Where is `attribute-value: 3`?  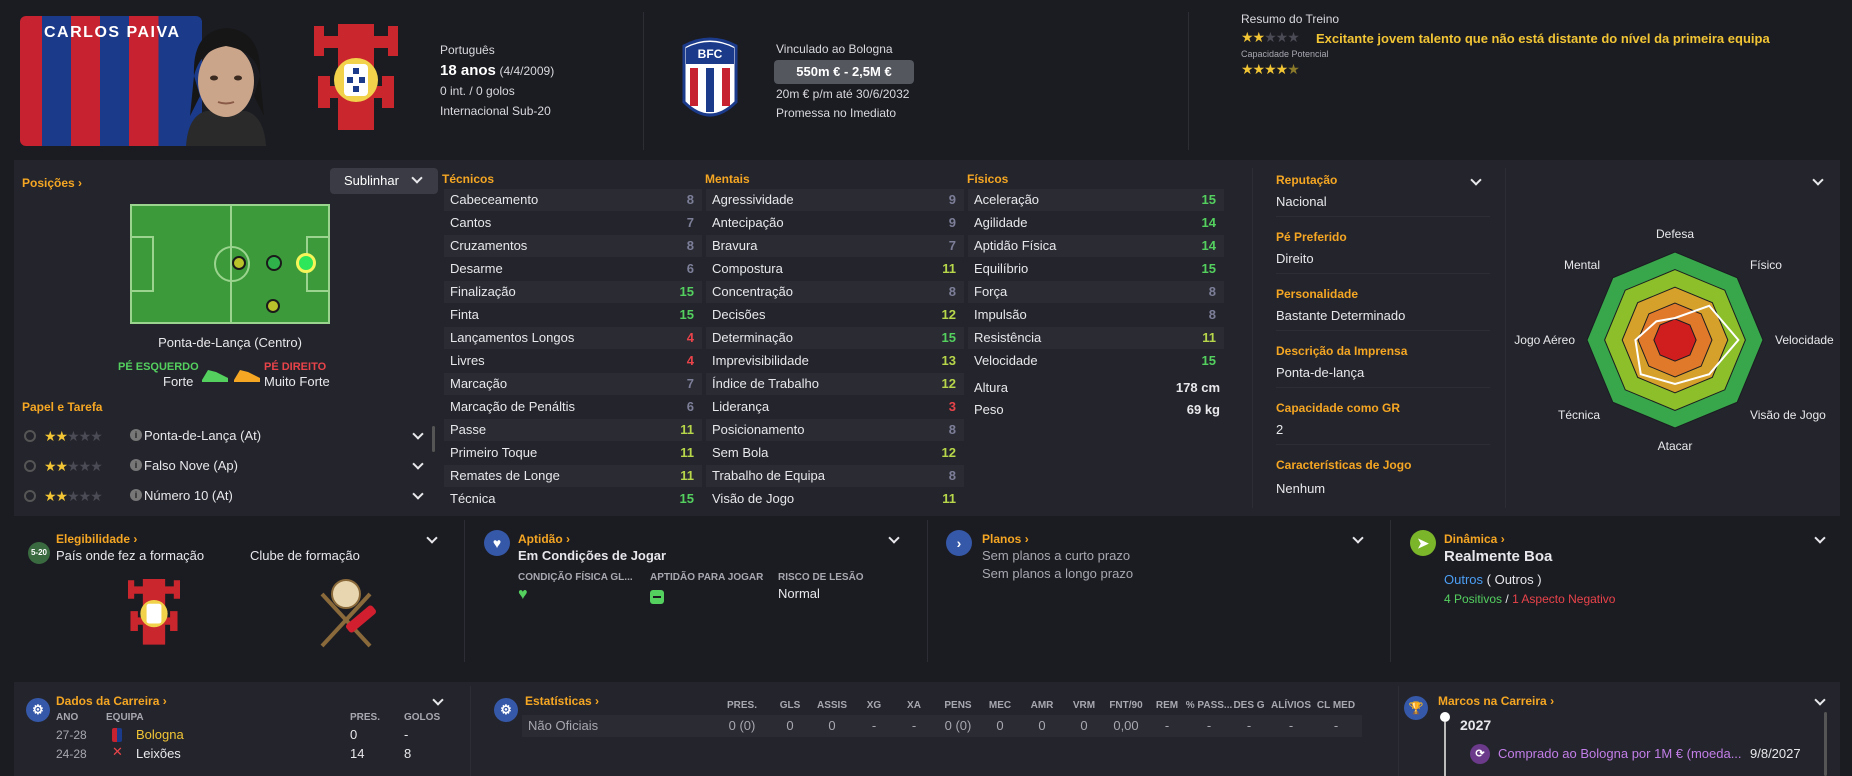
attribute-value: 3 is located at coordinates (952, 406).